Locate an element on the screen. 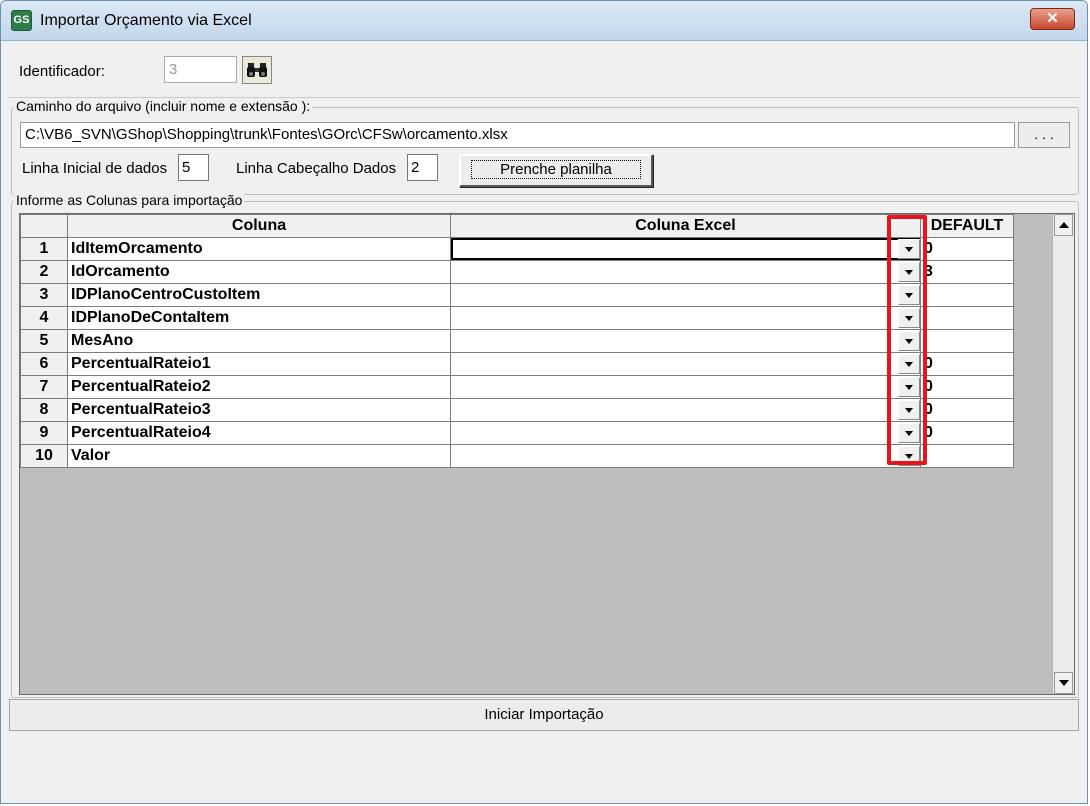 Image resolution: width=1090 pixels, height=806 pixels. header-coluna-excel: Coluna Excel is located at coordinates (685, 226).